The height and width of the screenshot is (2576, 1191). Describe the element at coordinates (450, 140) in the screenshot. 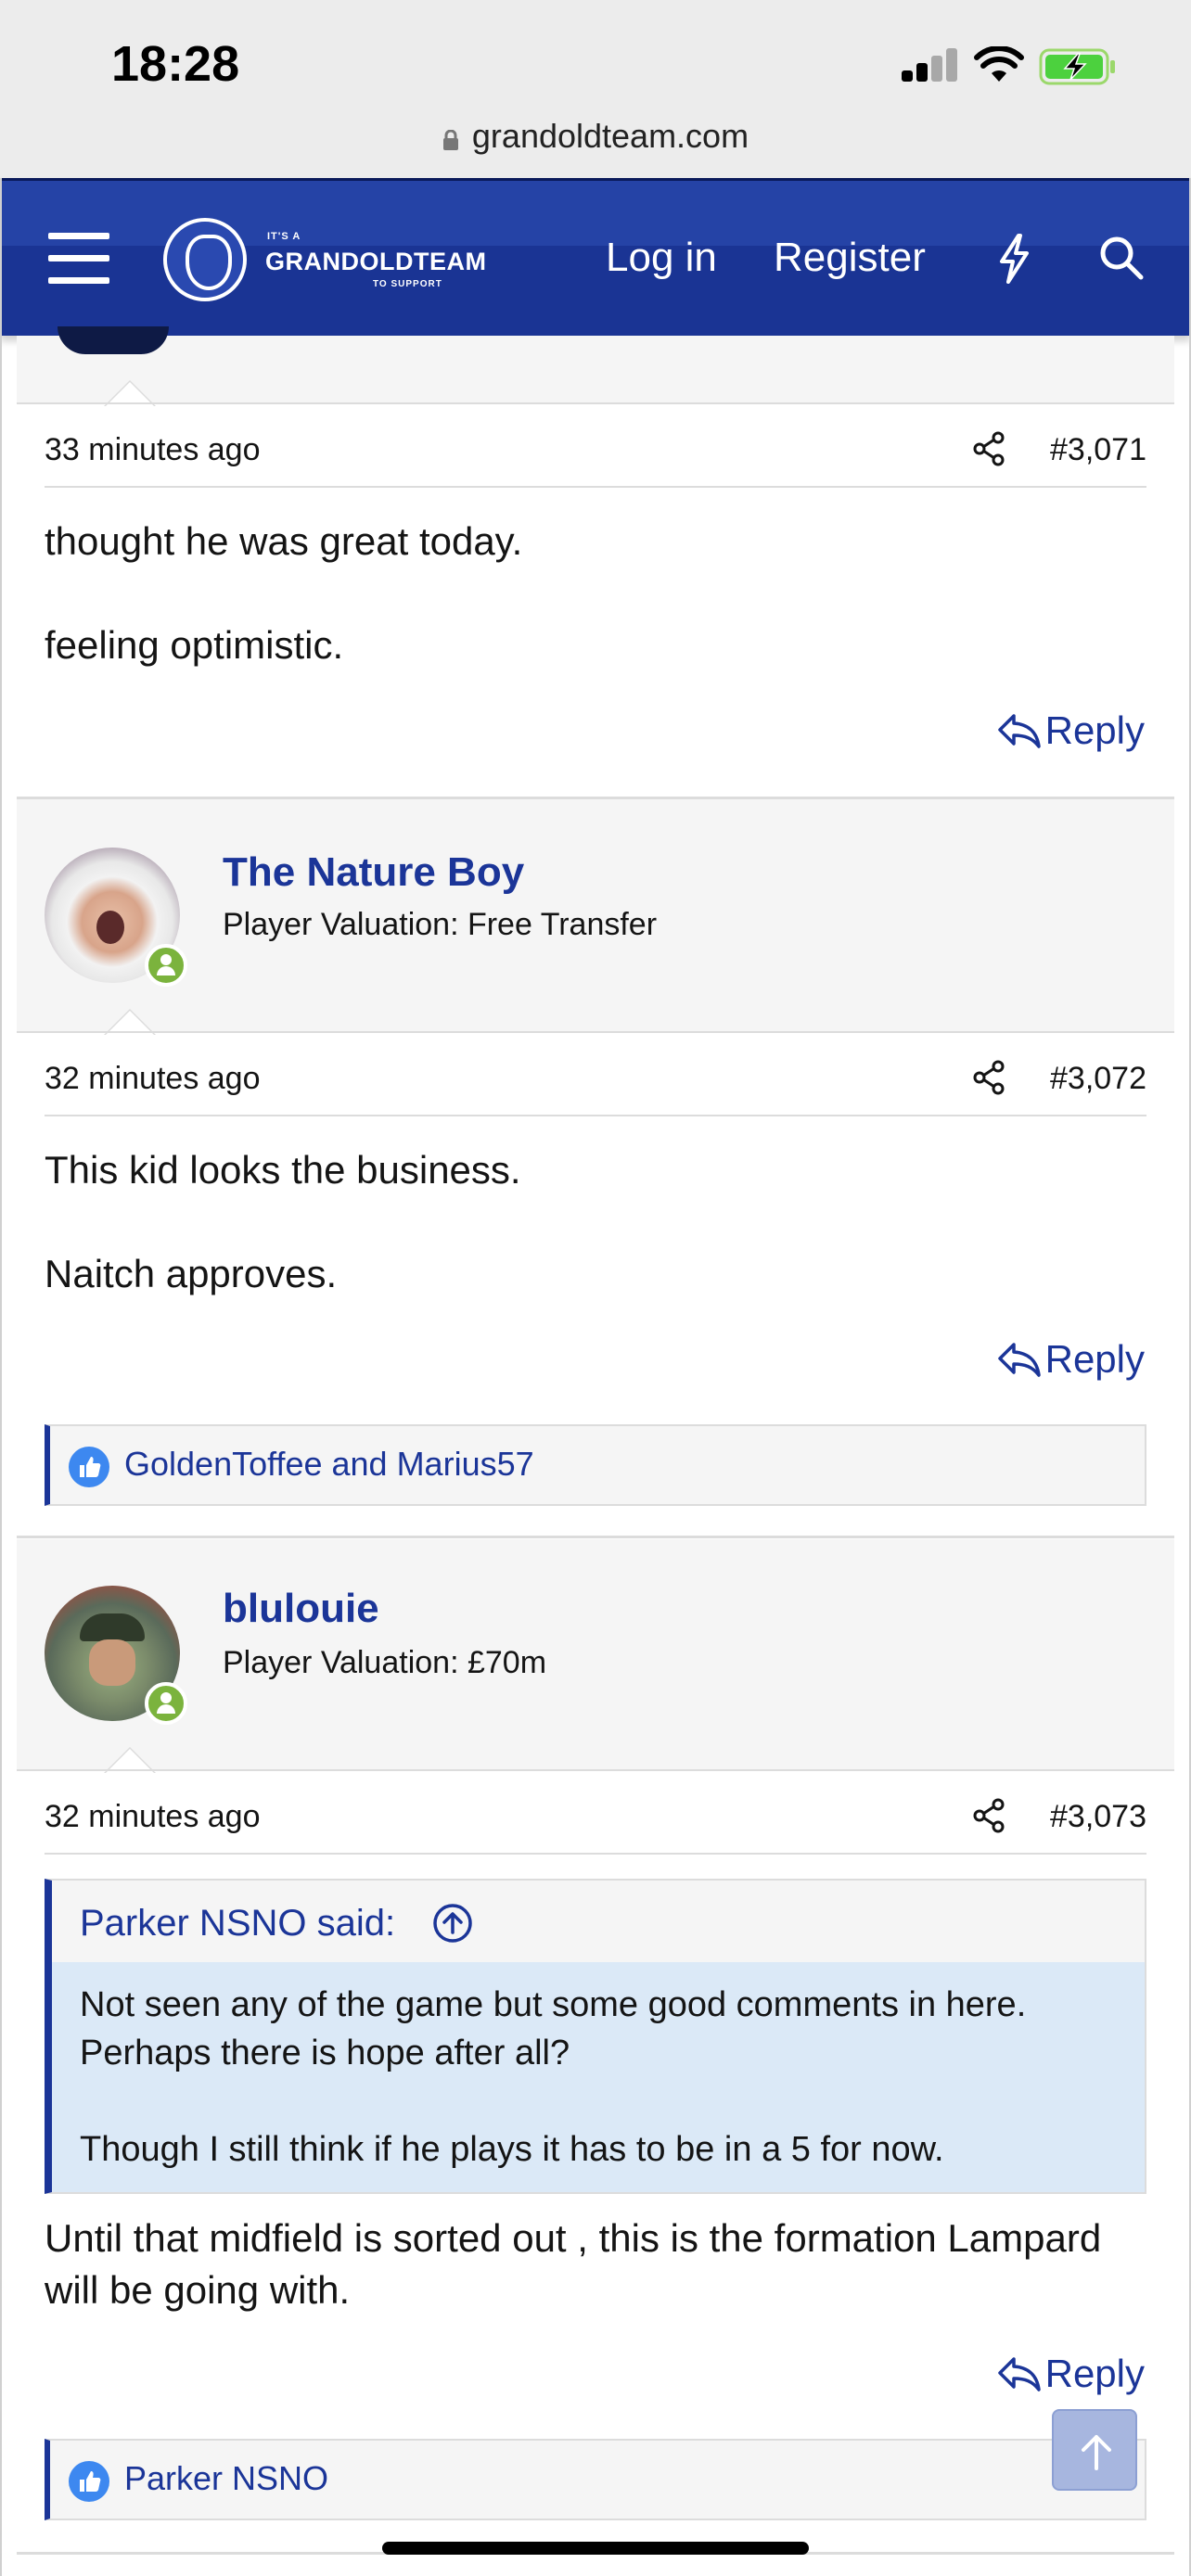

I see `lock-icon` at that location.